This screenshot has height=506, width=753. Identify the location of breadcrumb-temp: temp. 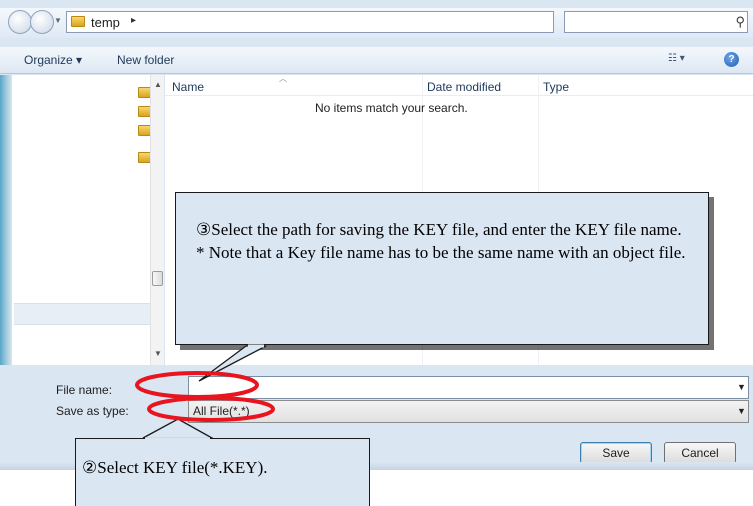
(105, 22).